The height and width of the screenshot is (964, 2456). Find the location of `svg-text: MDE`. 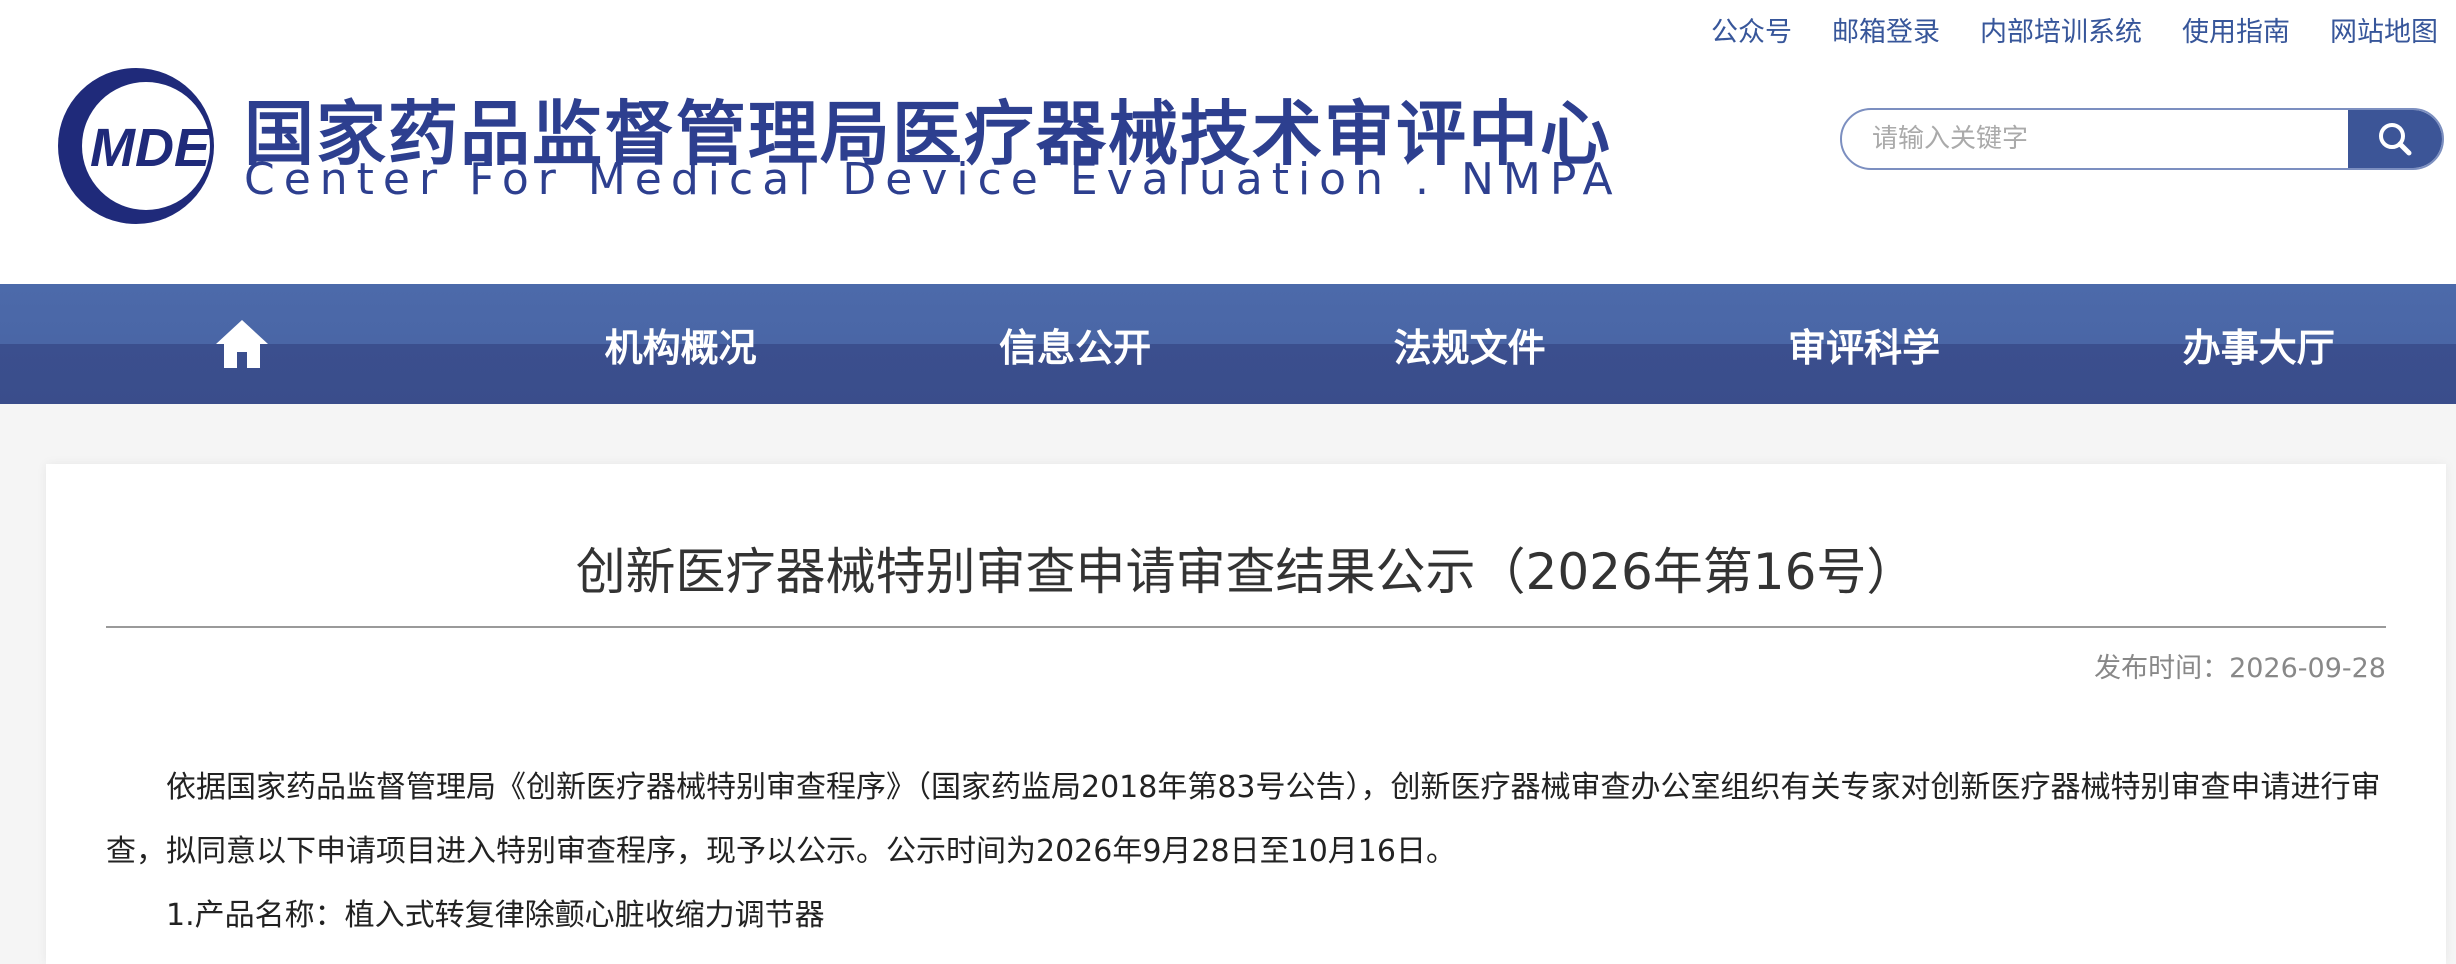

svg-text: MDE is located at coordinates (151, 148).